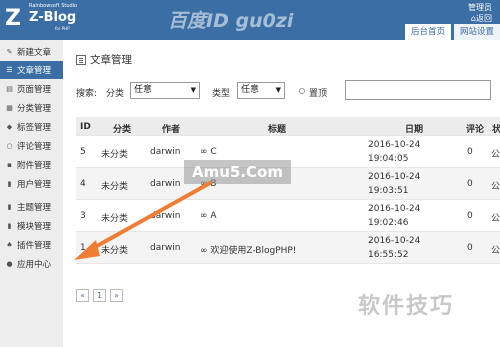  I want to click on row-id: 5, so click(83, 152).